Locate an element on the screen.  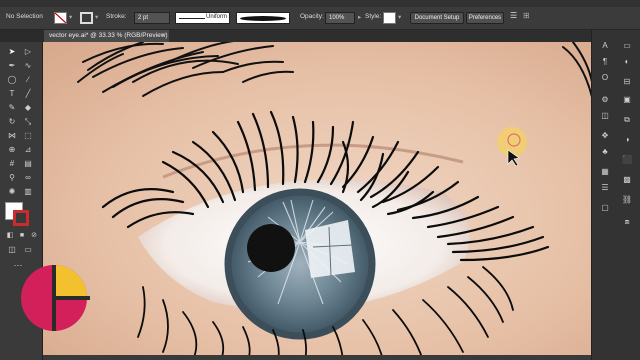
fill-dropdown-icon: ▾ is located at coordinates (70, 17).